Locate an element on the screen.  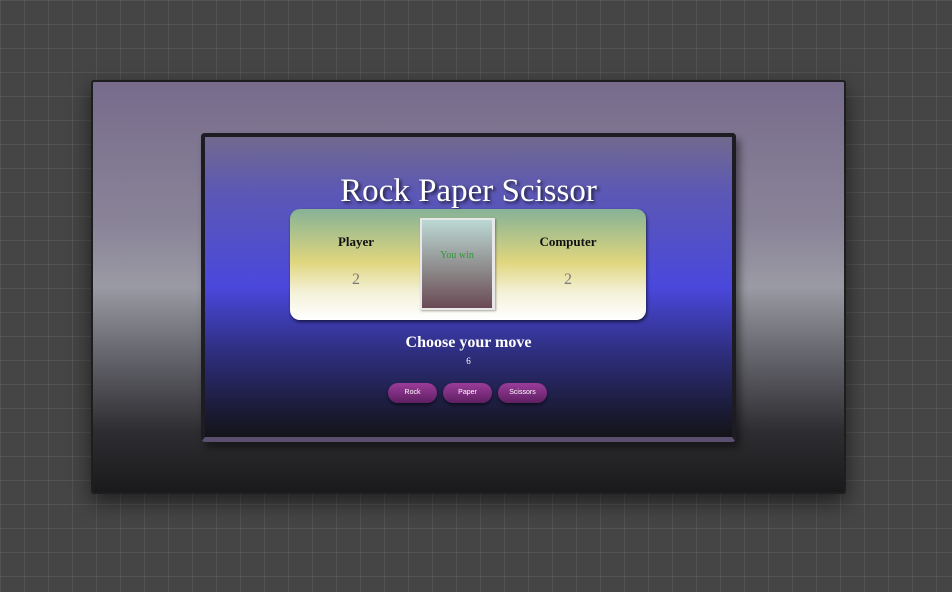
score-board: Player 2 You win Computer 2 is located at coordinates (468, 264).